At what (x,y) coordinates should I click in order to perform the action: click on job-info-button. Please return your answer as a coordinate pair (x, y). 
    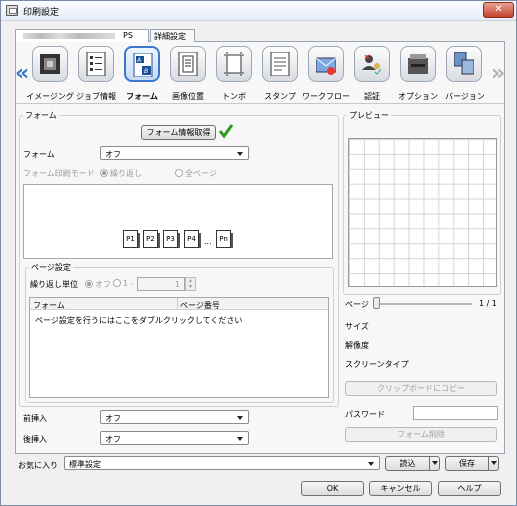
    Looking at the image, I should click on (96, 64).